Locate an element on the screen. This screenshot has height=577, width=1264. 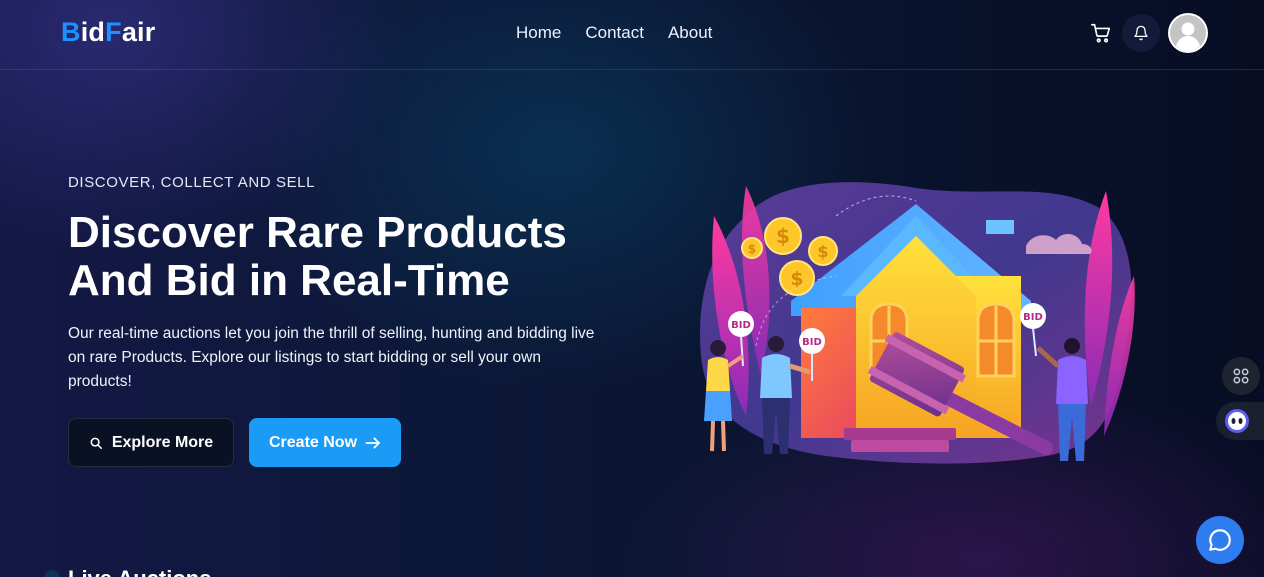
create-now-label: Create Now is located at coordinates (313, 442).